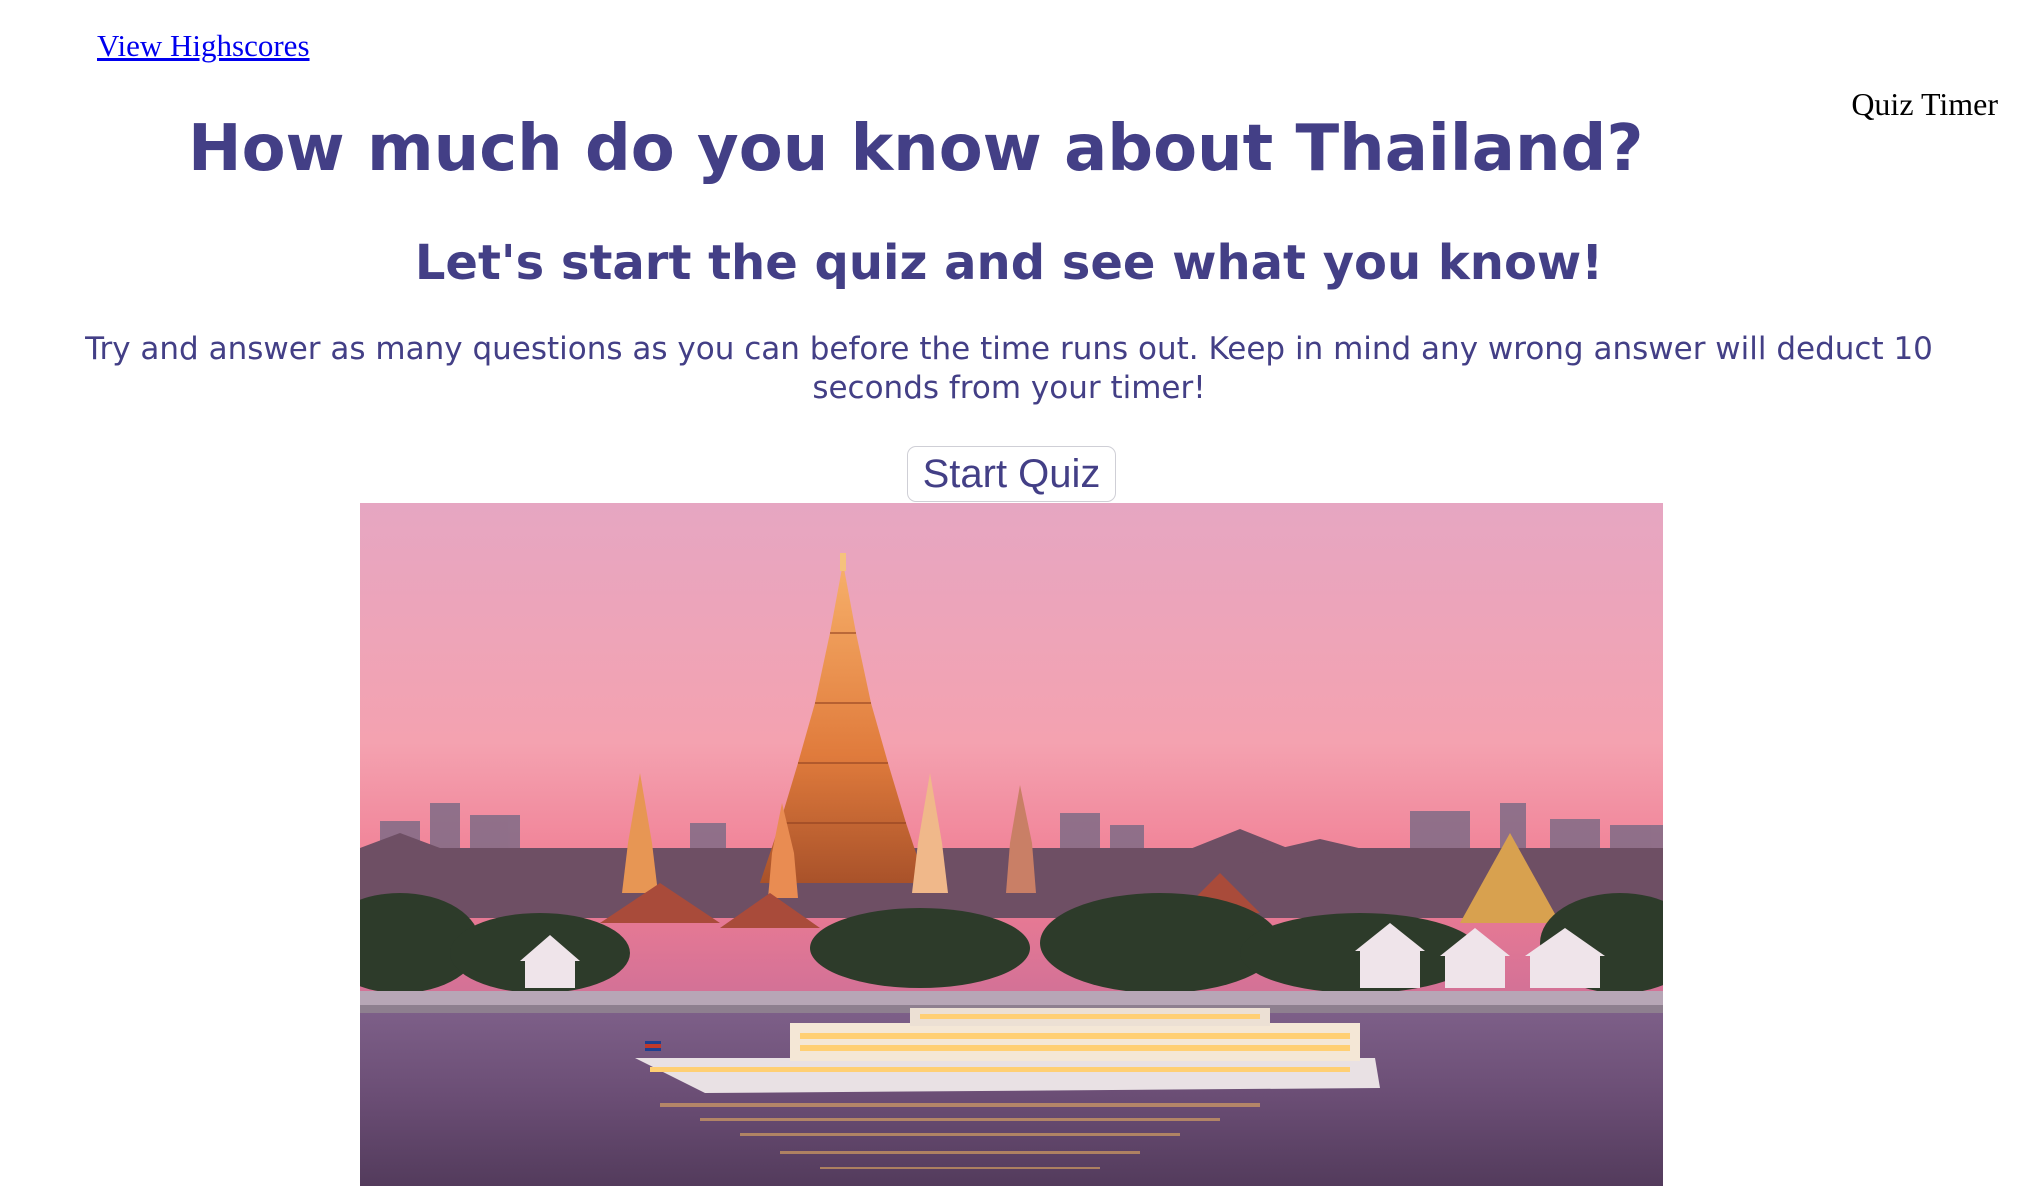 The image size is (2018, 1200). Describe the element at coordinates (916, 149) in the screenshot. I see `page-title: How much do you know about Thailand?` at that location.